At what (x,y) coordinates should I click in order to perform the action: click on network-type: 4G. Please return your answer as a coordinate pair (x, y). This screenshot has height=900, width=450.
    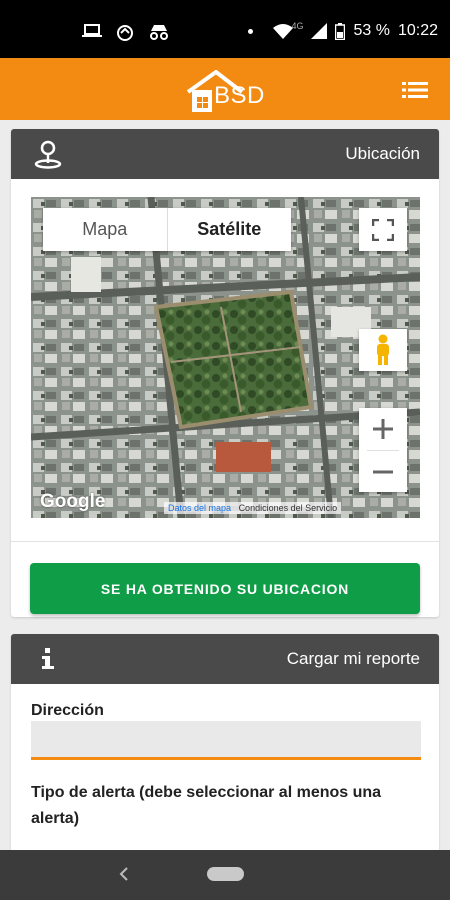
    Looking at the image, I should click on (297, 26).